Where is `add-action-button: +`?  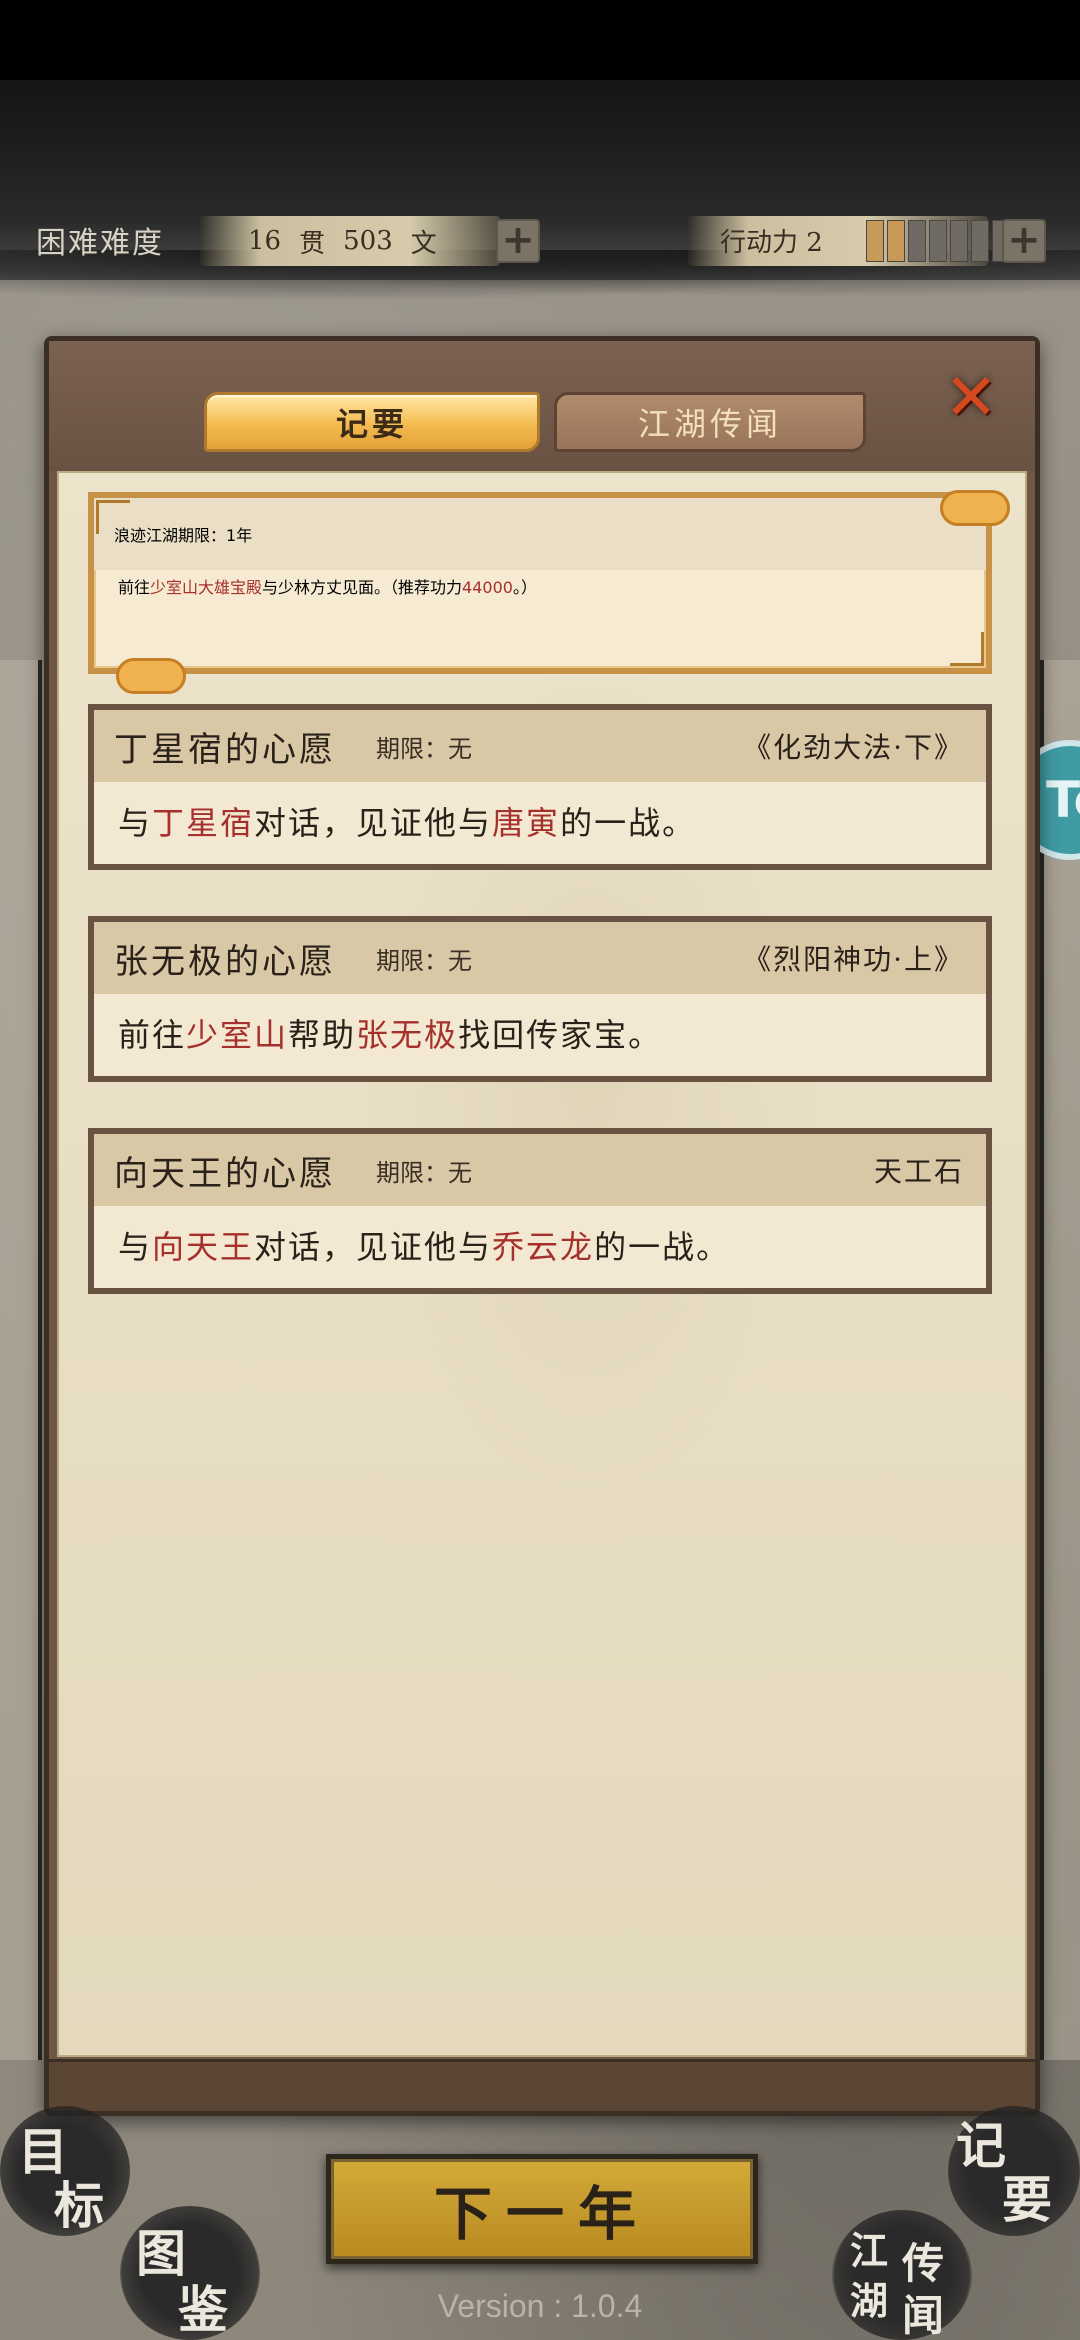 add-action-button: + is located at coordinates (1024, 241).